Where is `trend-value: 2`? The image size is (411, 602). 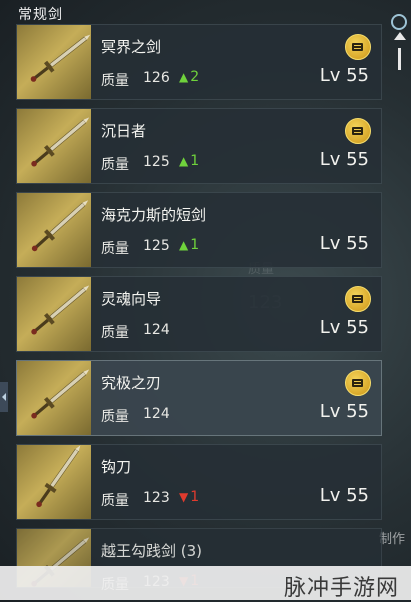 trend-value: 2 is located at coordinates (195, 77).